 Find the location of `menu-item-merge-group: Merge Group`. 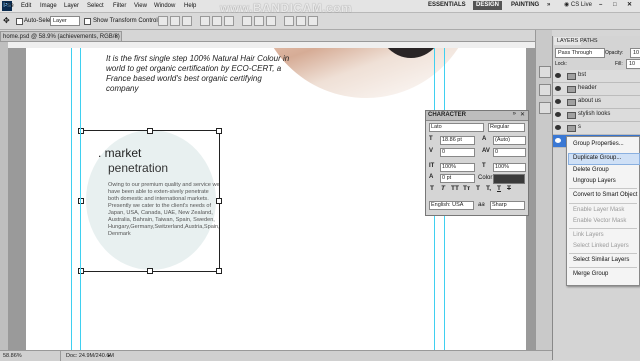

menu-item-merge-group: Merge Group is located at coordinates (590, 274).